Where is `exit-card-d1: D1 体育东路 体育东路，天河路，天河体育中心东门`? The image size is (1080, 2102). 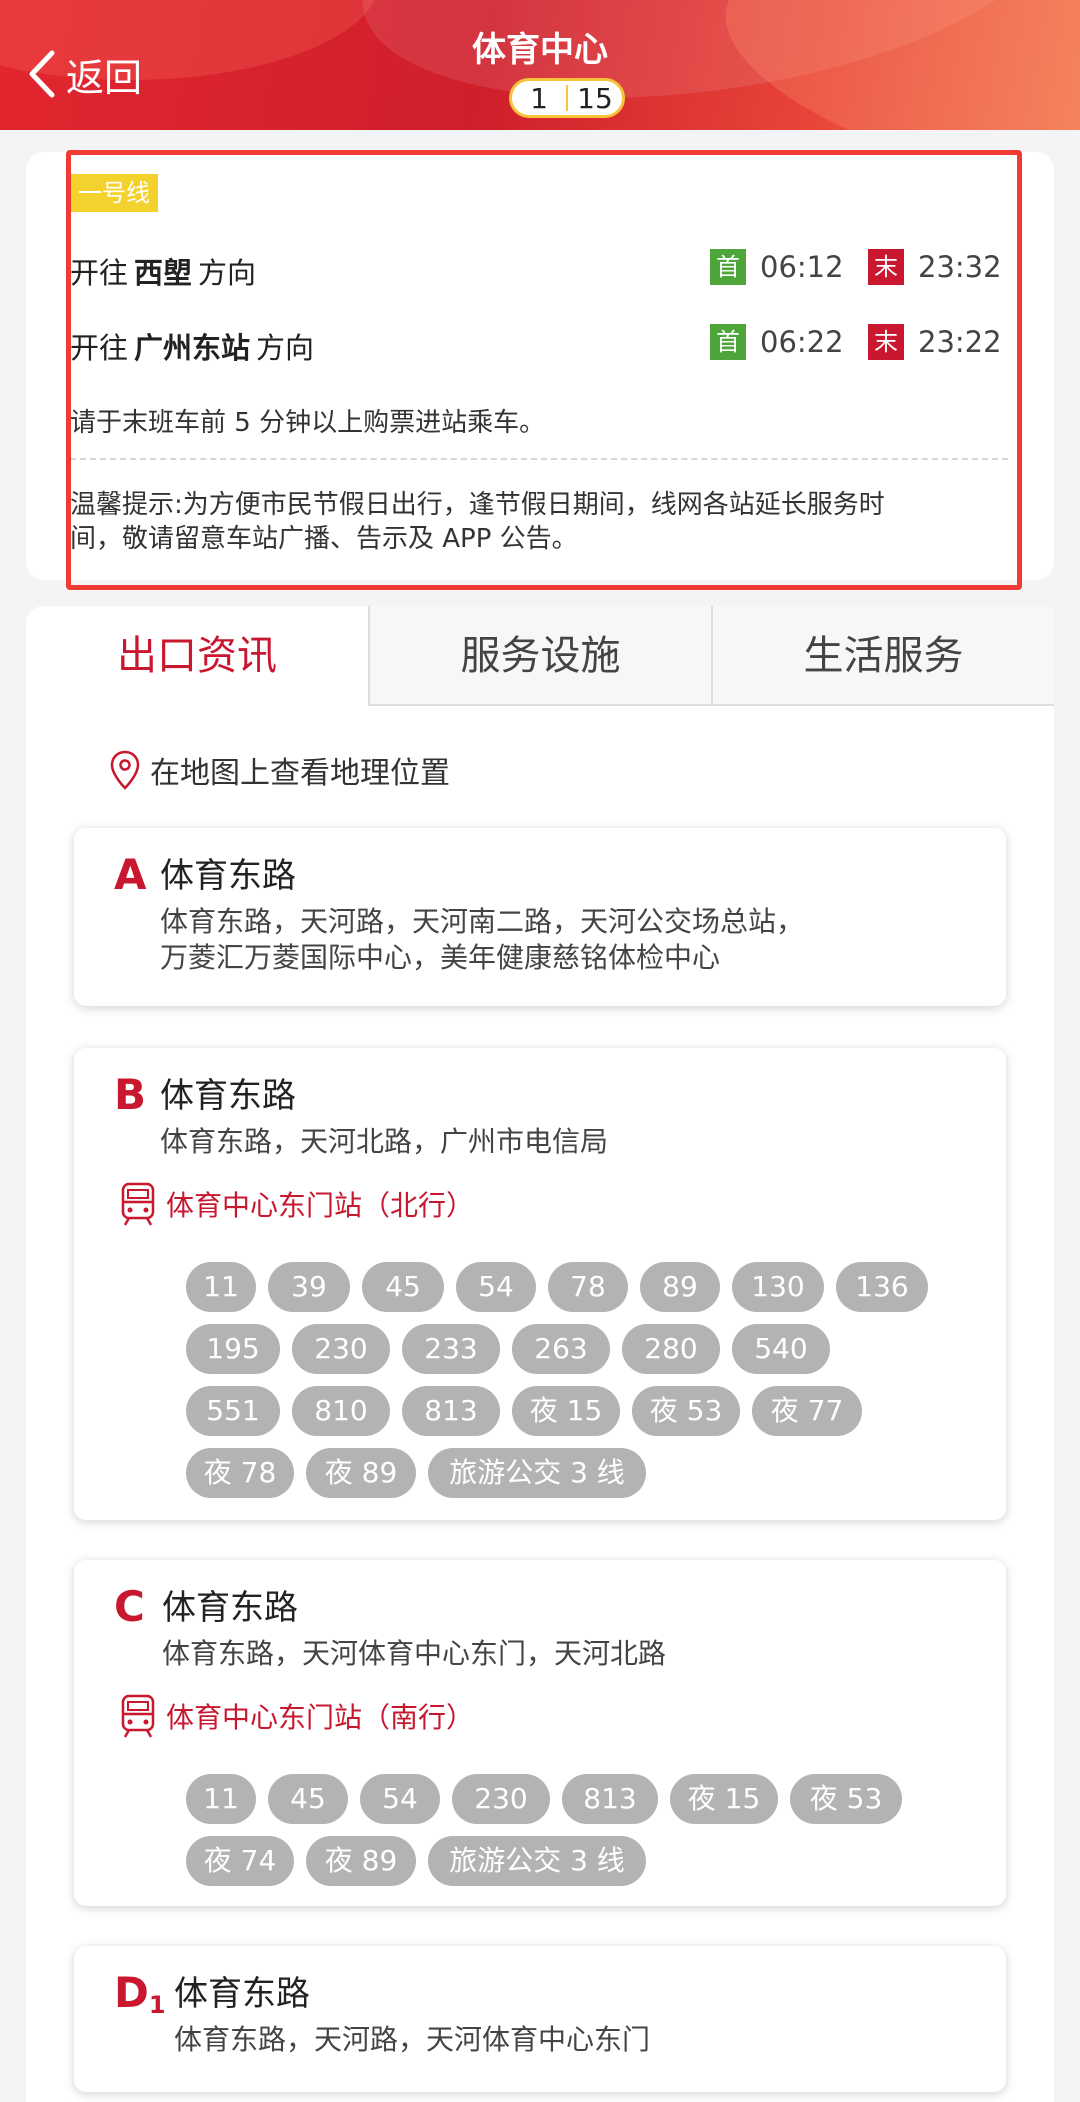 exit-card-d1: D1 体育东路 体育东路，天河路，天河体育中心东门 is located at coordinates (540, 2019).